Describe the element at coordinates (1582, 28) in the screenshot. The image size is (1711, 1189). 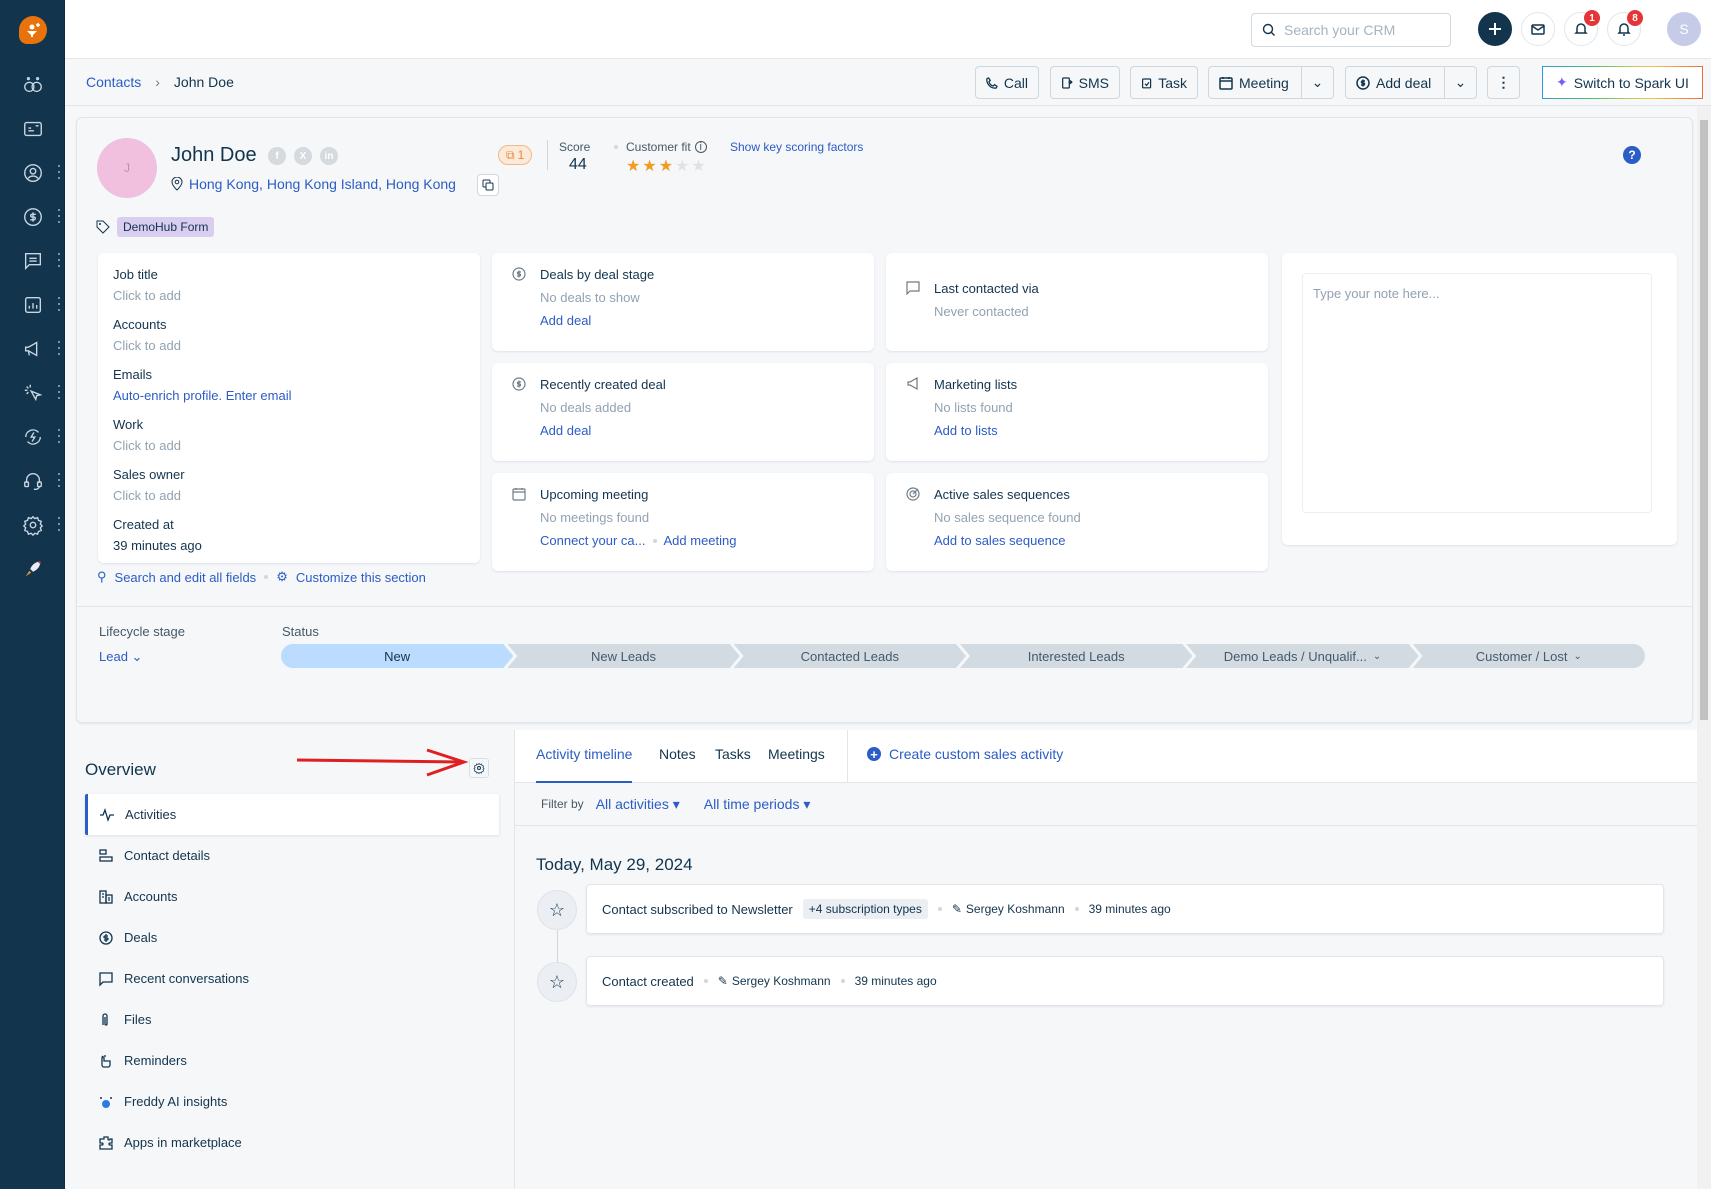
I see `phone-notifications-button: 1` at that location.